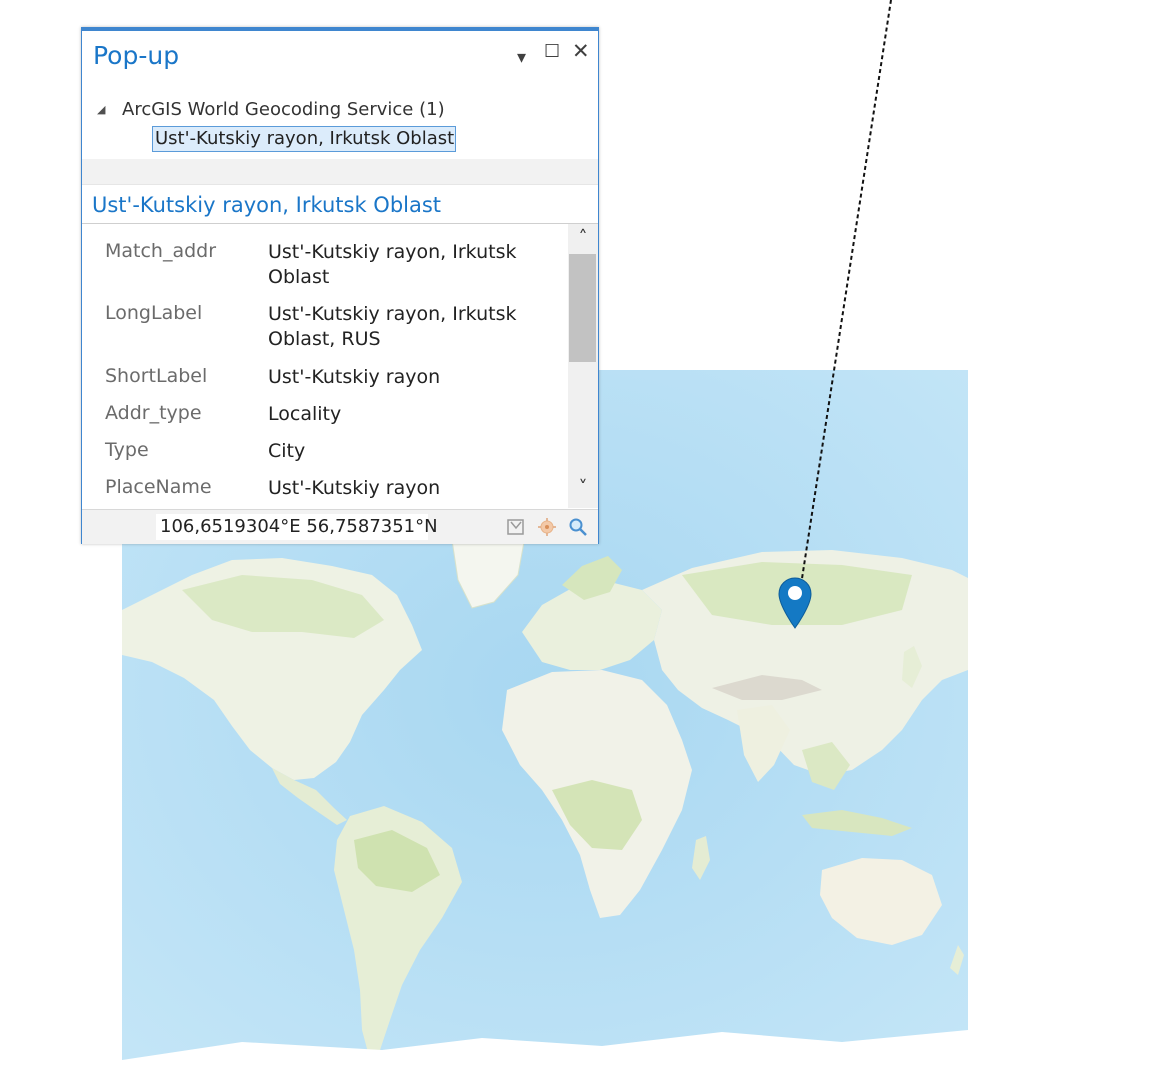 The image size is (1156, 1080). Describe the element at coordinates (156, 376) in the screenshot. I see `attribute-key: ShortLabel` at that location.